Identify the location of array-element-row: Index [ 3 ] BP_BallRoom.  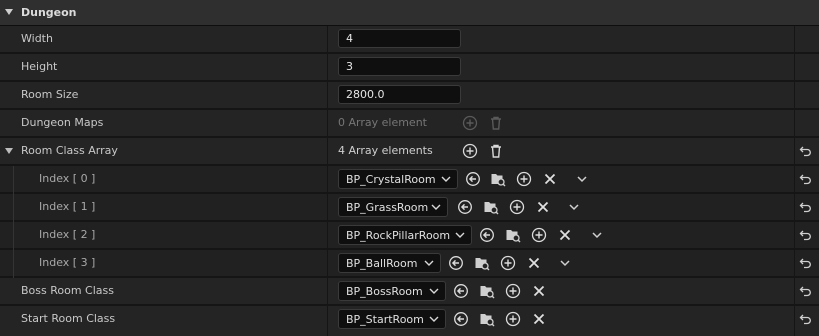
(409, 264).